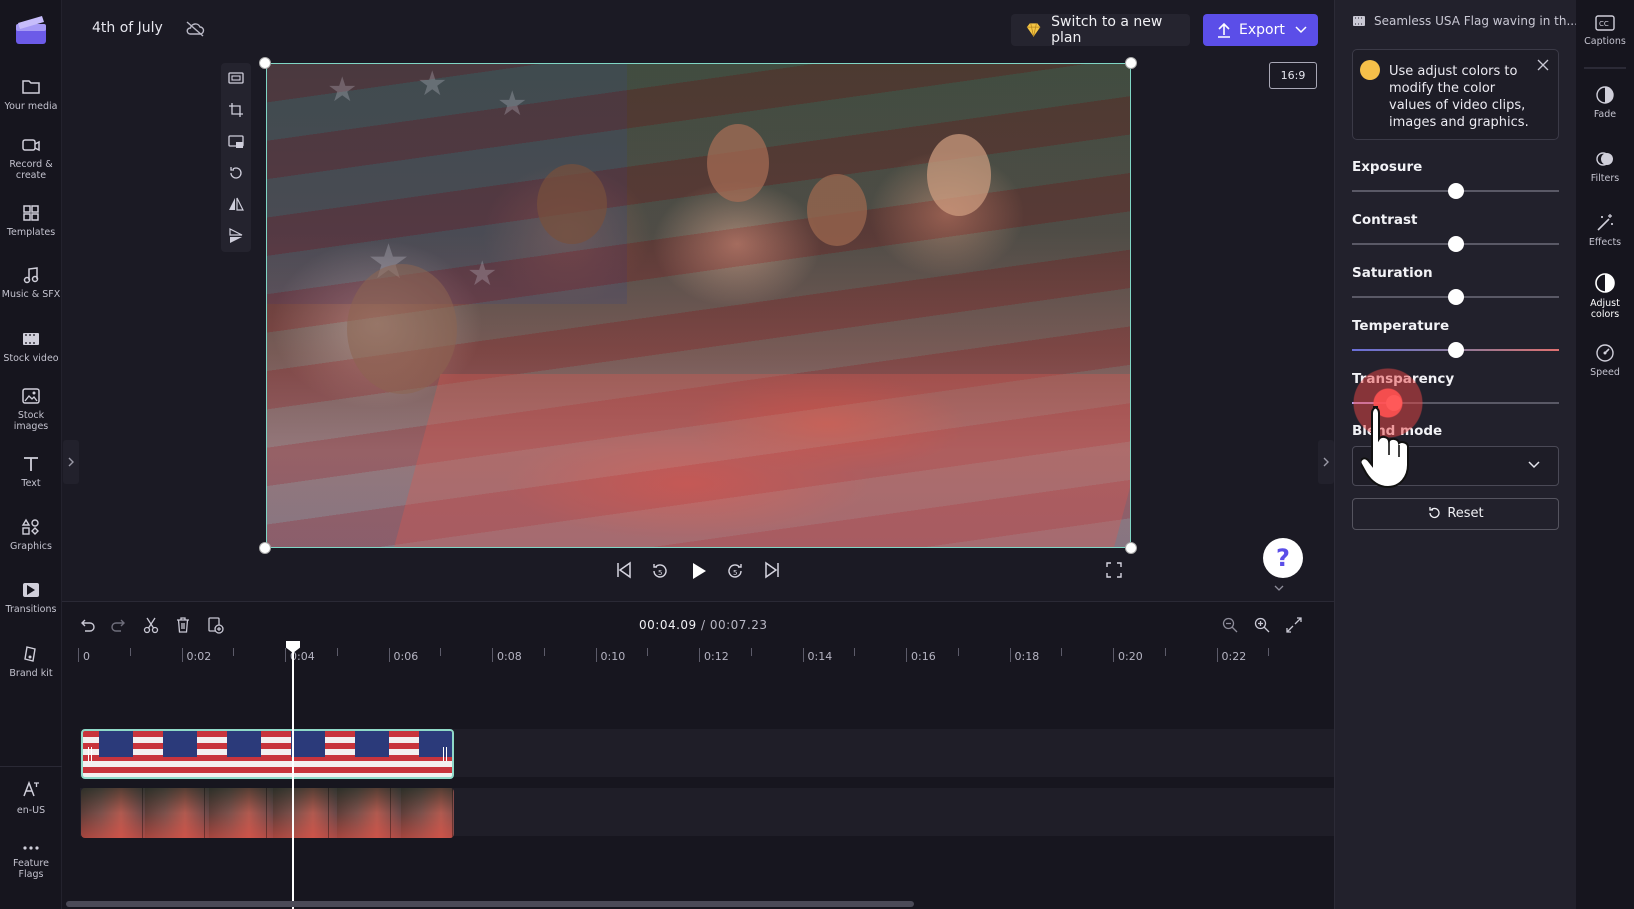  I want to click on right-collapse-toggle, so click(1326, 462).